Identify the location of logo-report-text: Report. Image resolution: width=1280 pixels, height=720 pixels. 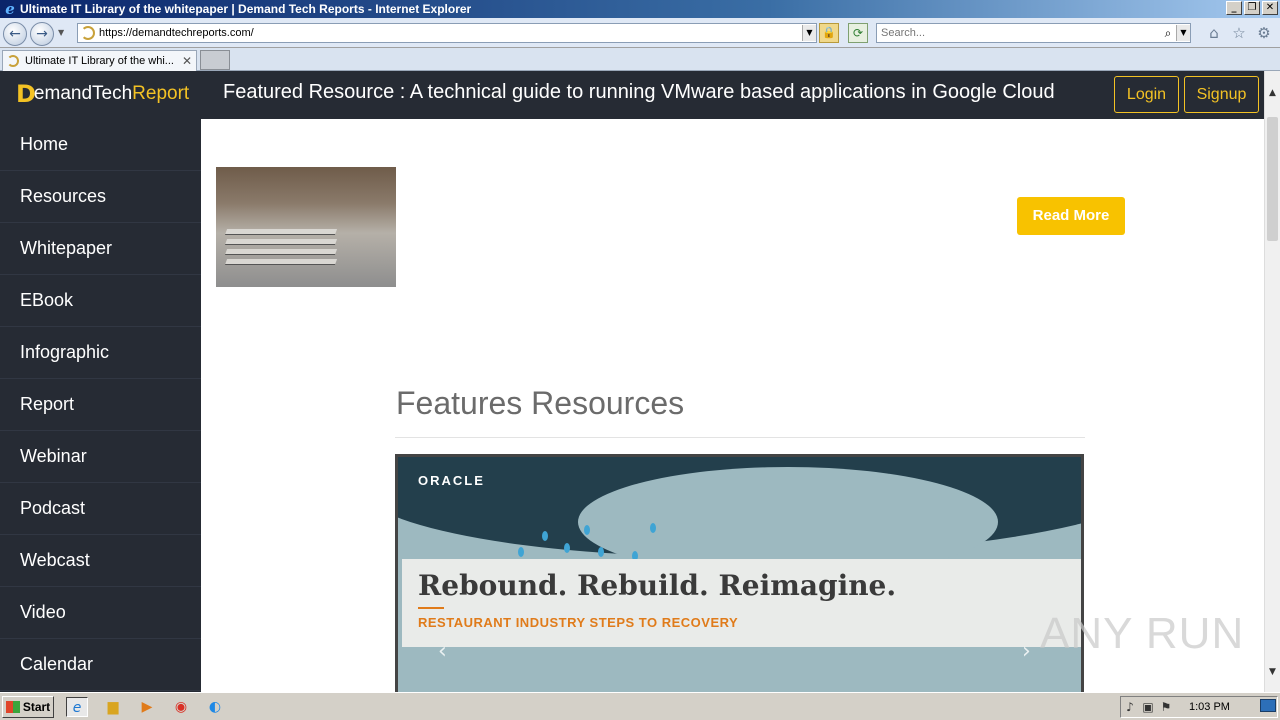
(161, 93).